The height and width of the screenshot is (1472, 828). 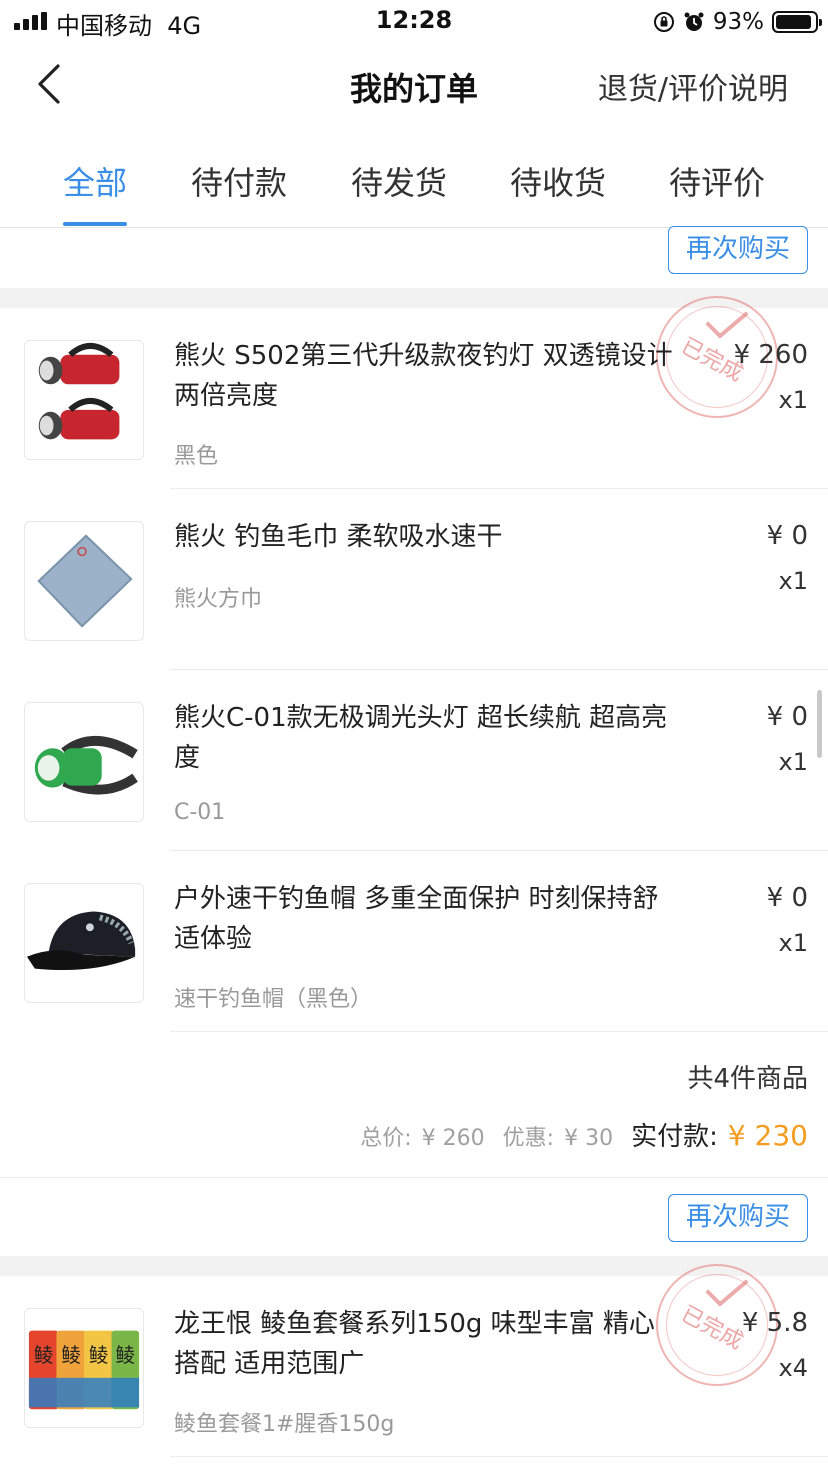 I want to click on total-price-label: 总价:, so click(x=386, y=1138).